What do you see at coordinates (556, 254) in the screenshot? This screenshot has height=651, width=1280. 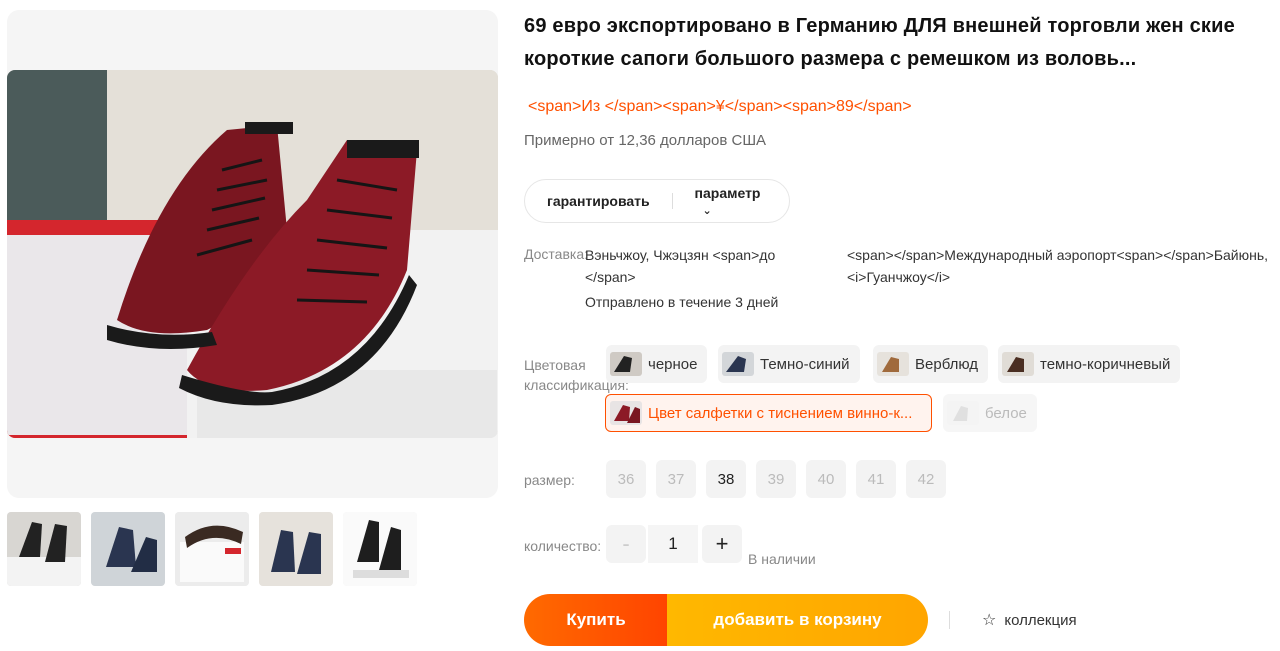 I see `delivery-label: Доставка:` at bounding box center [556, 254].